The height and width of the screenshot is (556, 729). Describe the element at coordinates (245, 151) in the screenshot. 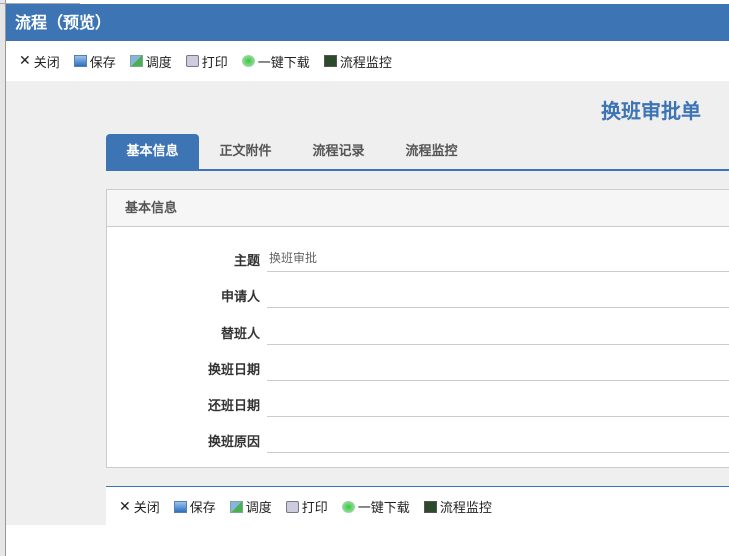

I see `tab-attachments: 正文附件` at that location.